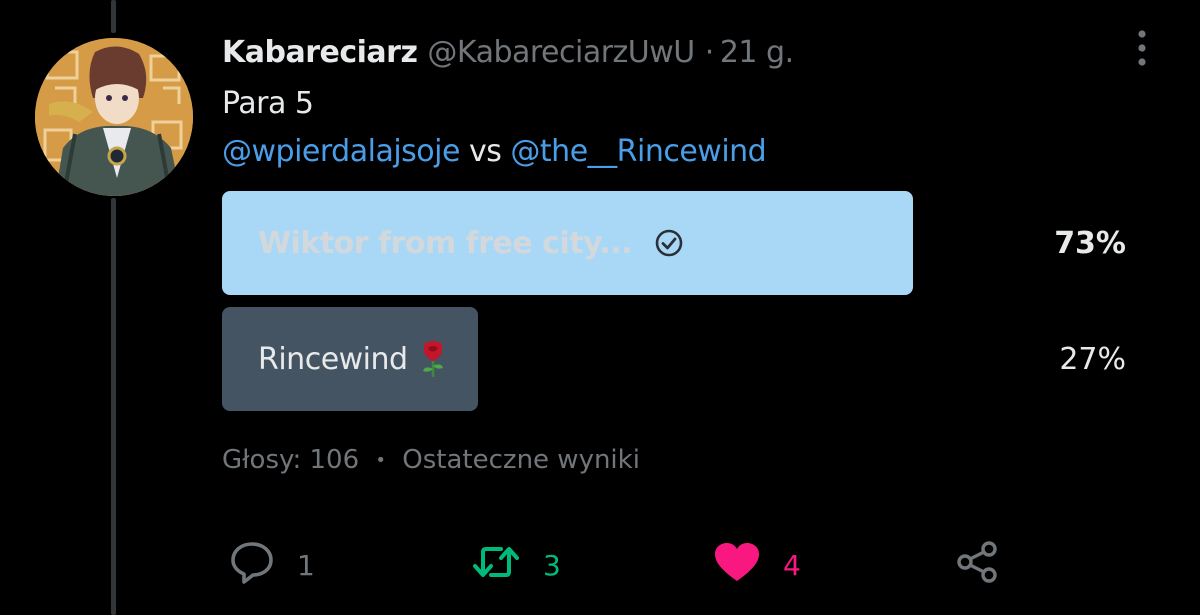 This screenshot has height=615, width=1200. What do you see at coordinates (341, 151) in the screenshot?
I see `mention-link-1: @wpierdalajsoje` at bounding box center [341, 151].